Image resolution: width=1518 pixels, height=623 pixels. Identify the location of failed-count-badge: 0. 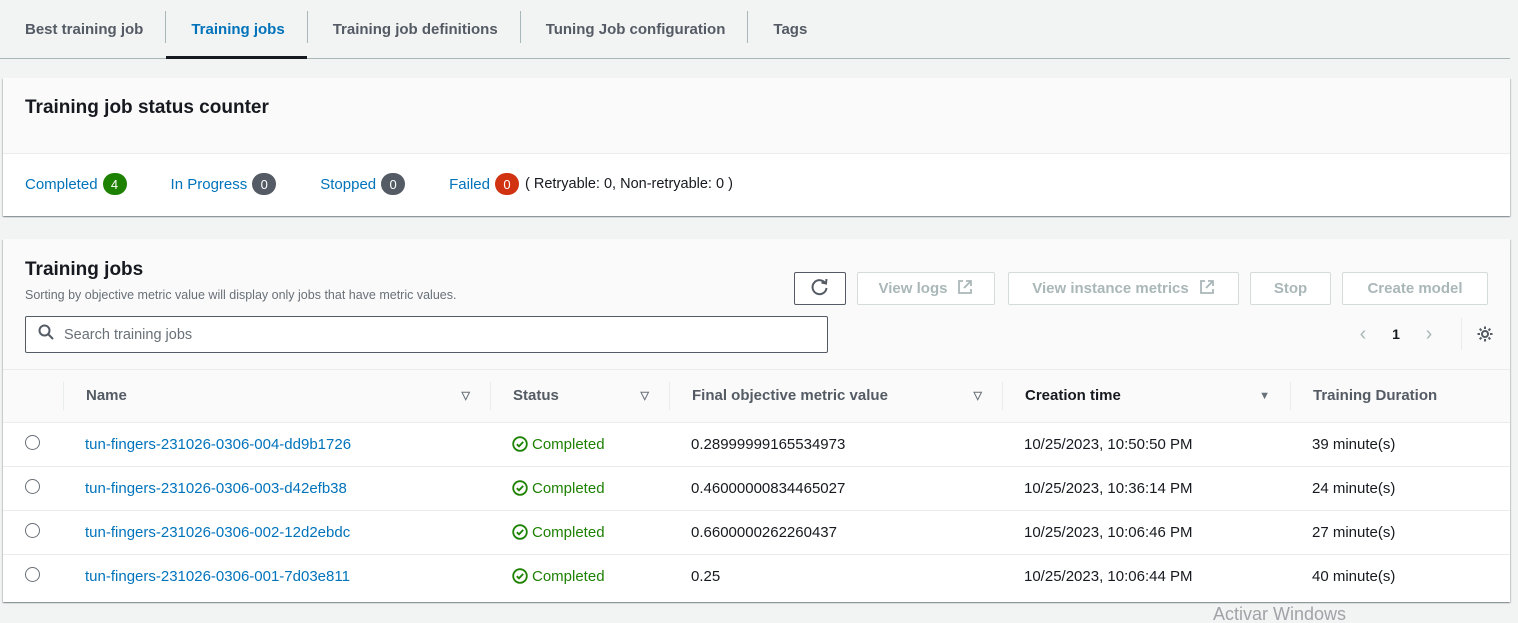
(507, 184).